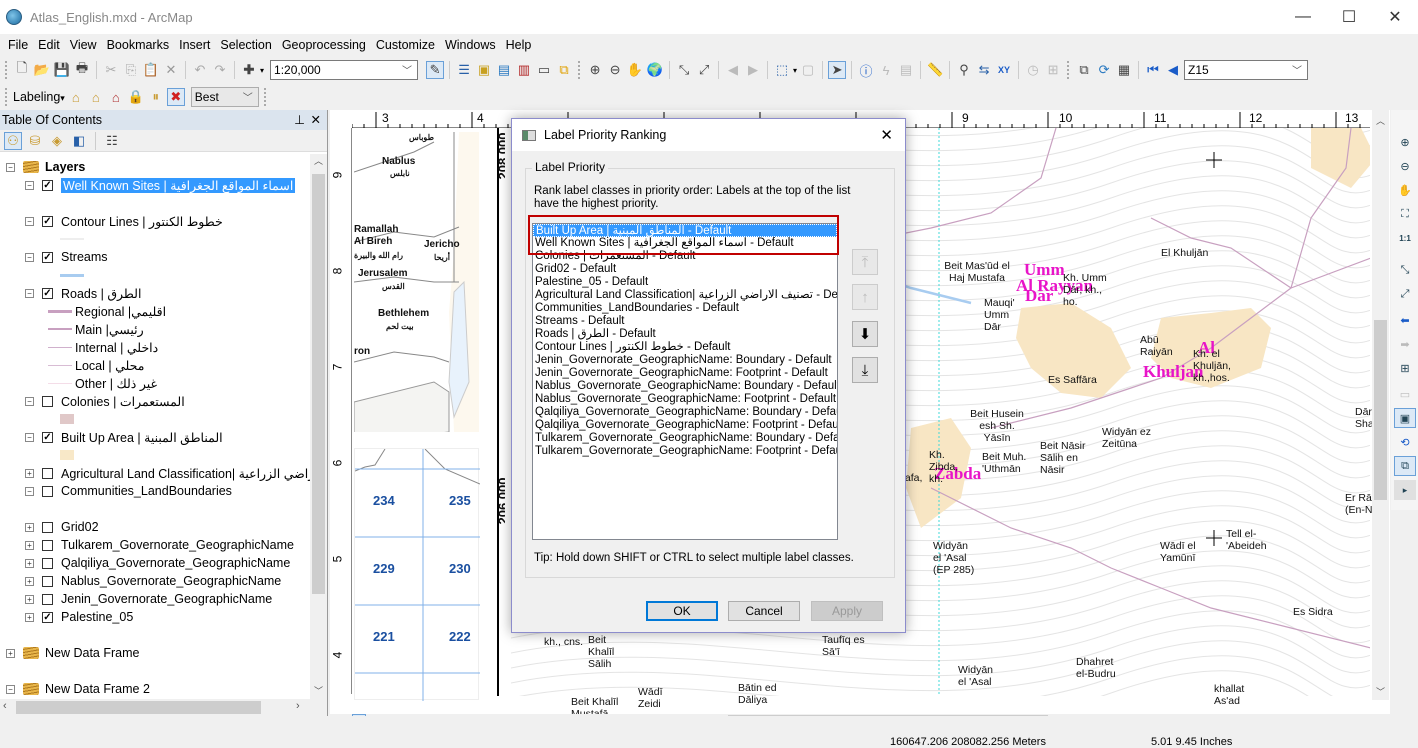 The width and height of the screenshot is (1418, 748). What do you see at coordinates (984, 70) in the screenshot?
I see `find-route-icon: ⇆` at bounding box center [984, 70].